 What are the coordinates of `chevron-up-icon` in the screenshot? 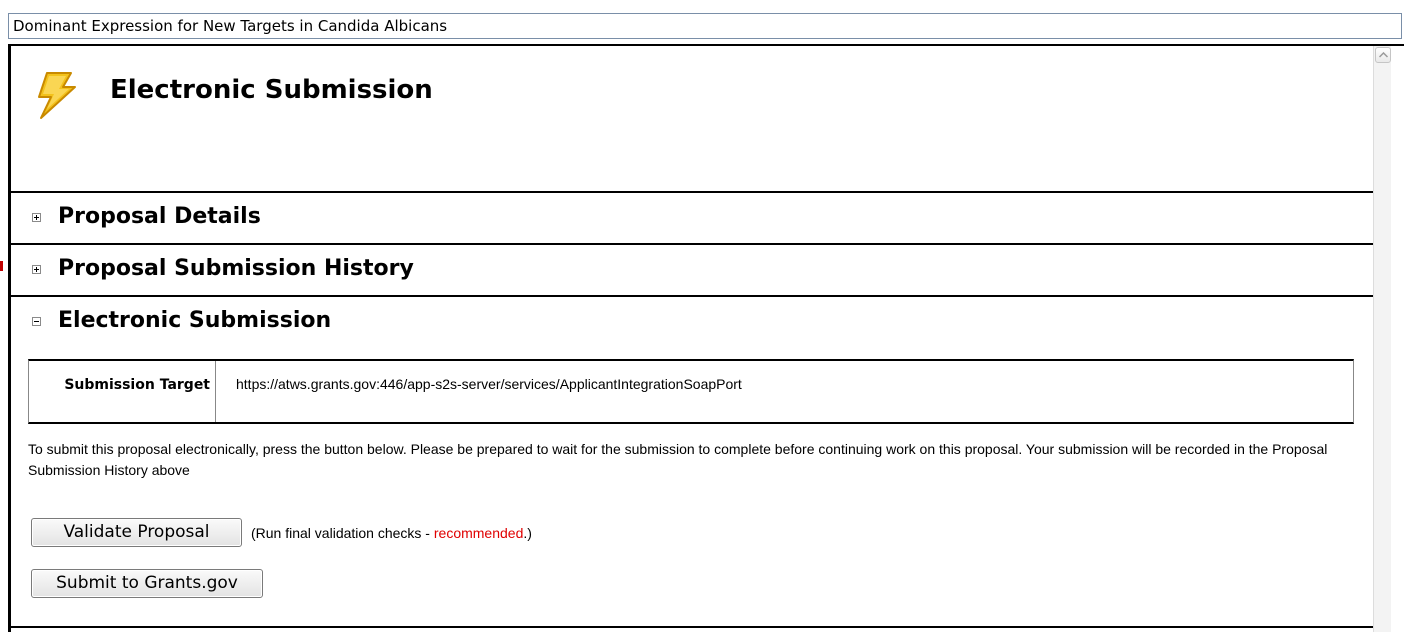 It's located at (1383, 55).